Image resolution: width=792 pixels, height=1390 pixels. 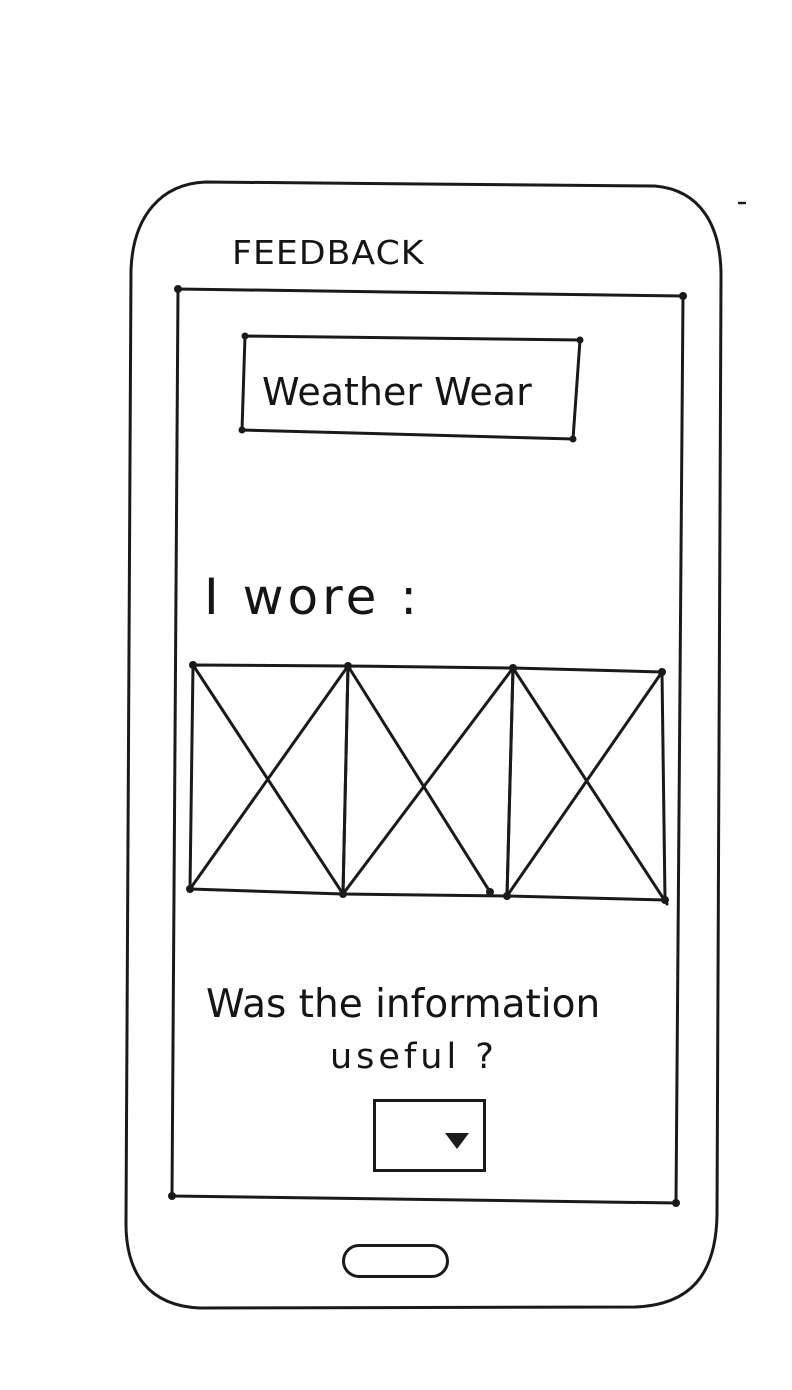 What do you see at coordinates (414, 1057) in the screenshot?
I see `feedback-question-line-2: useful ?` at bounding box center [414, 1057].